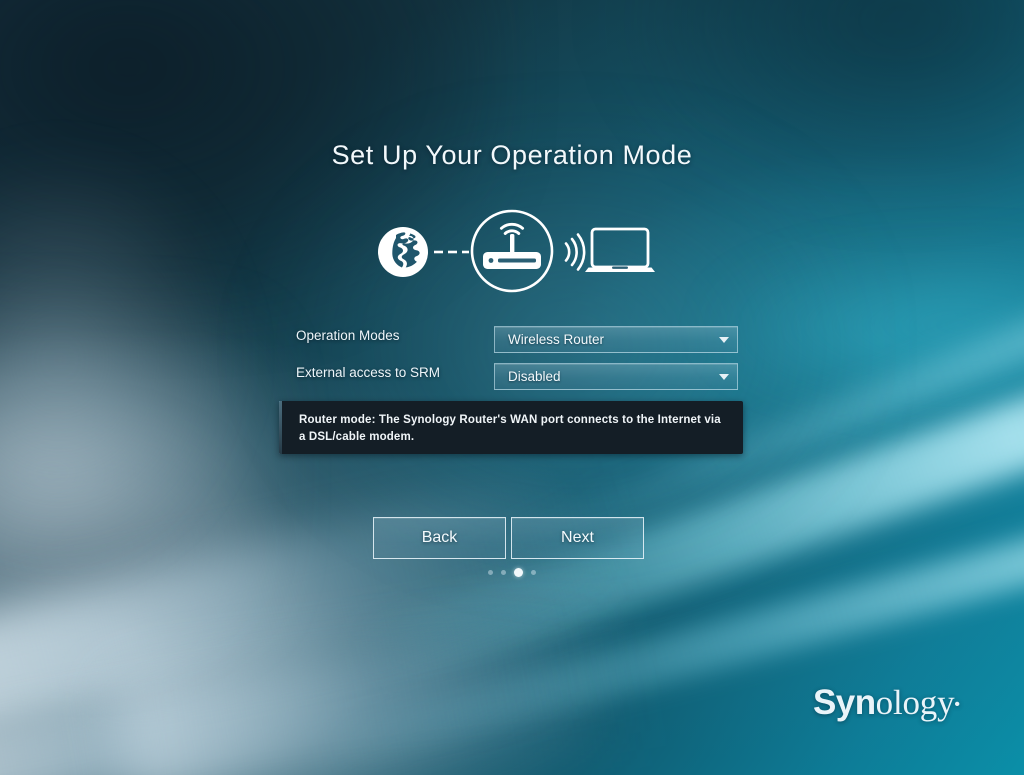  What do you see at coordinates (512, 155) in the screenshot?
I see `page-title: Set Up Your Operation Mode` at bounding box center [512, 155].